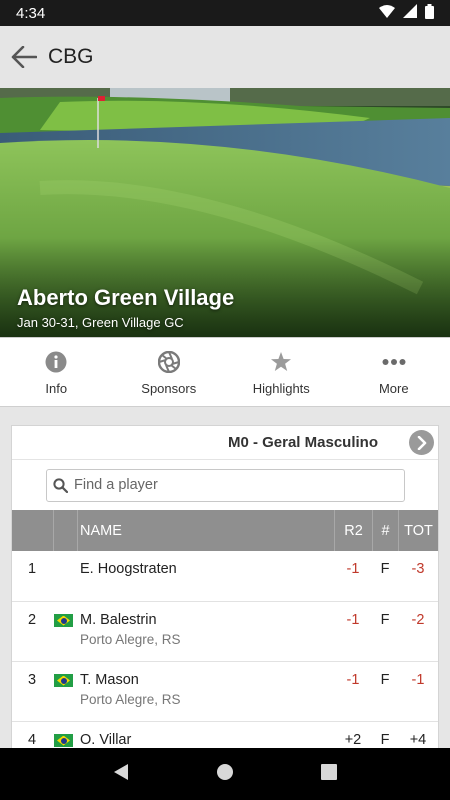  Describe the element at coordinates (66, 530) in the screenshot. I see `header-flag` at that location.